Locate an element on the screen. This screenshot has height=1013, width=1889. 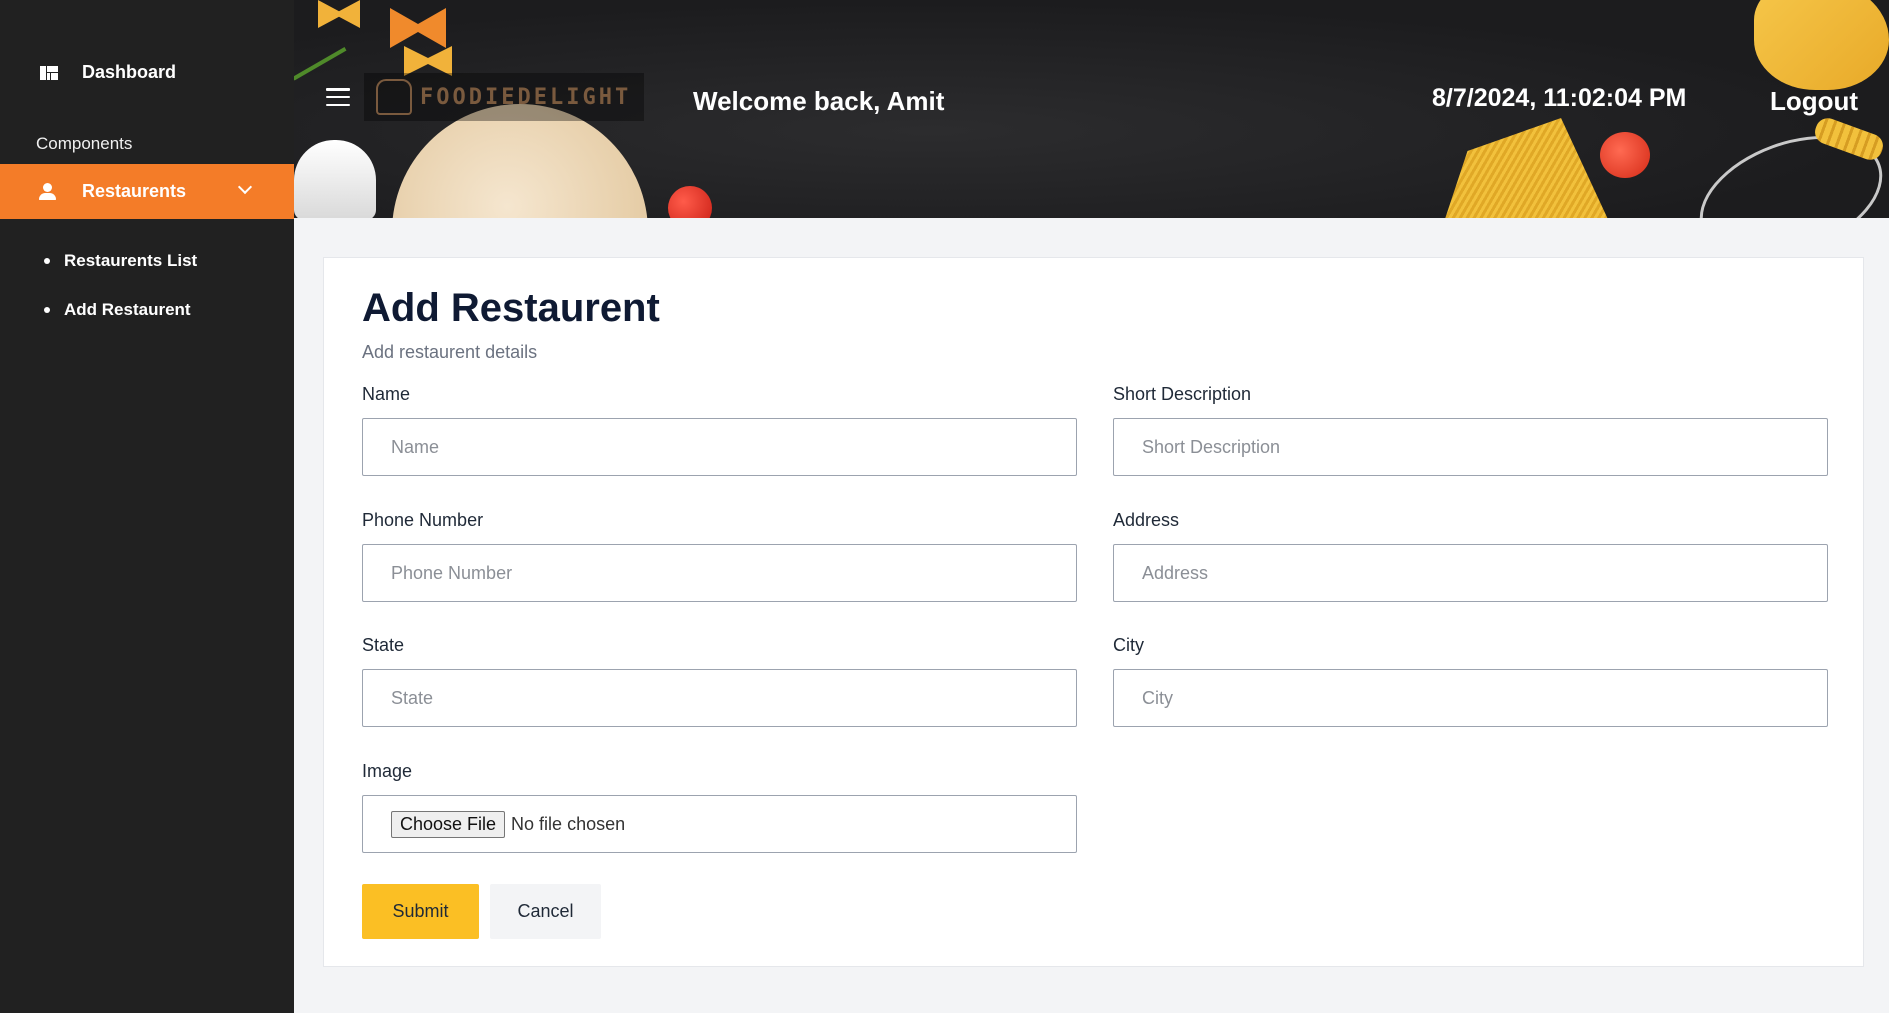
phone-field-group: Phone Number is located at coordinates (719, 556).